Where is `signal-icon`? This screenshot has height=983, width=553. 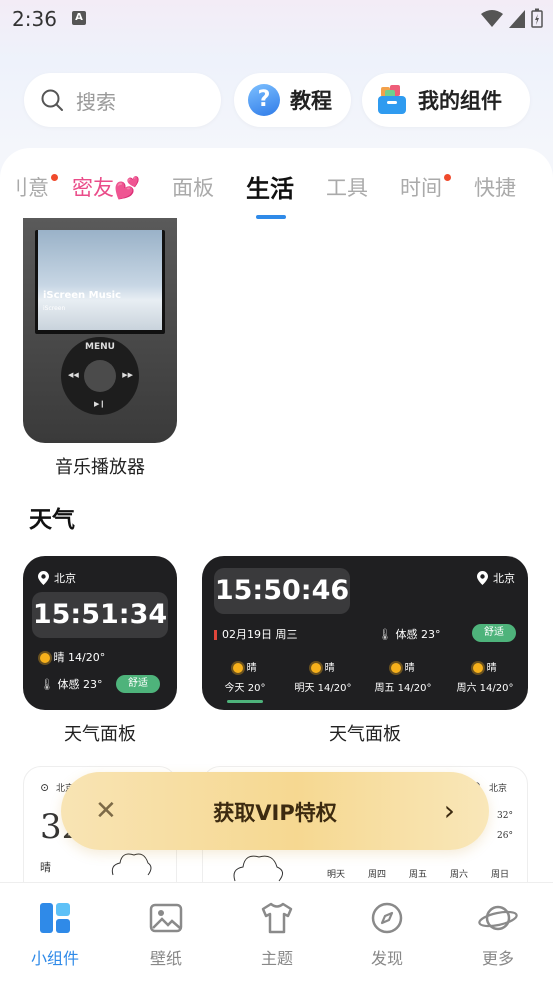
signal-icon is located at coordinates (517, 19).